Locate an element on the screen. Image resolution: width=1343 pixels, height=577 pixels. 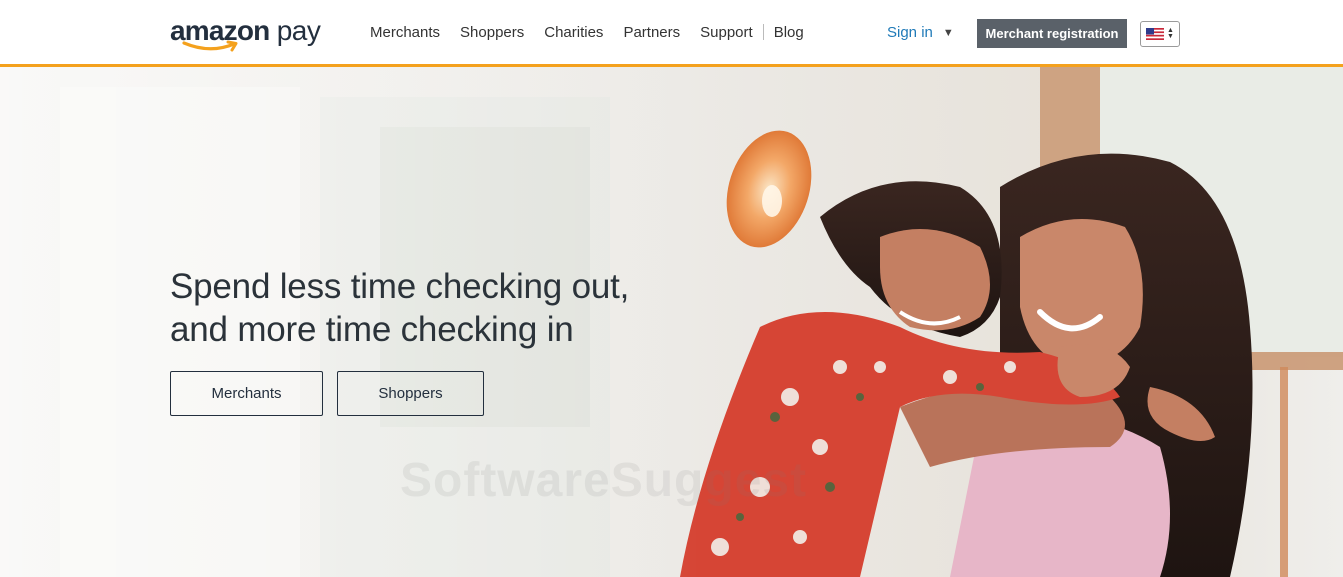
nav-charities: Charities is located at coordinates (573, 32).